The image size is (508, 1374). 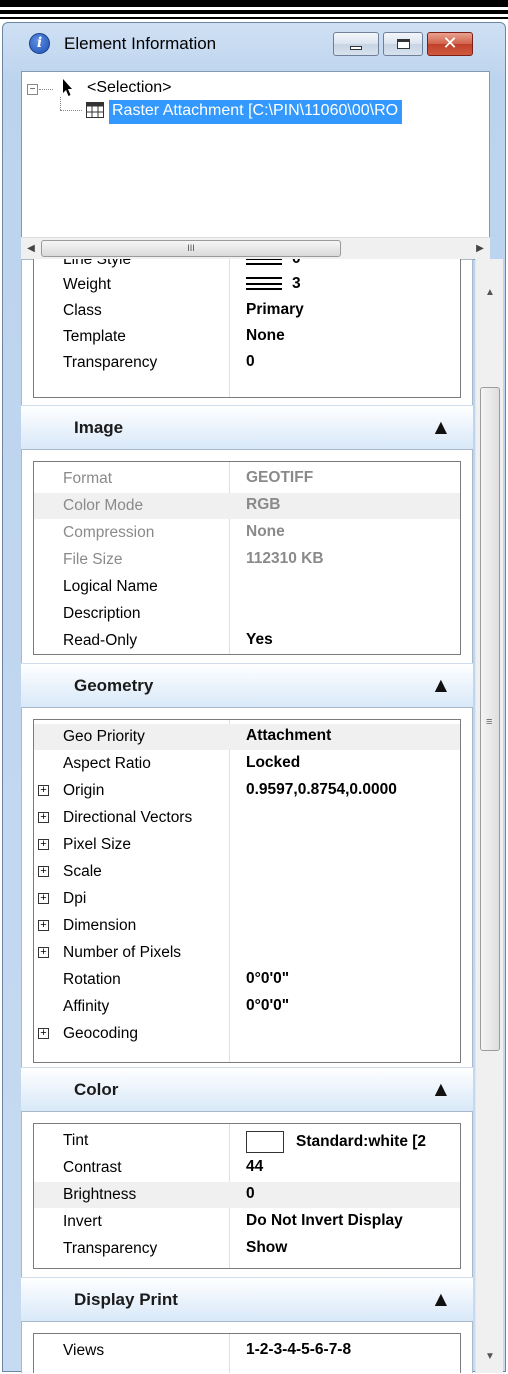 What do you see at coordinates (265, 1142) in the screenshot?
I see `color-swatch-icon` at bounding box center [265, 1142].